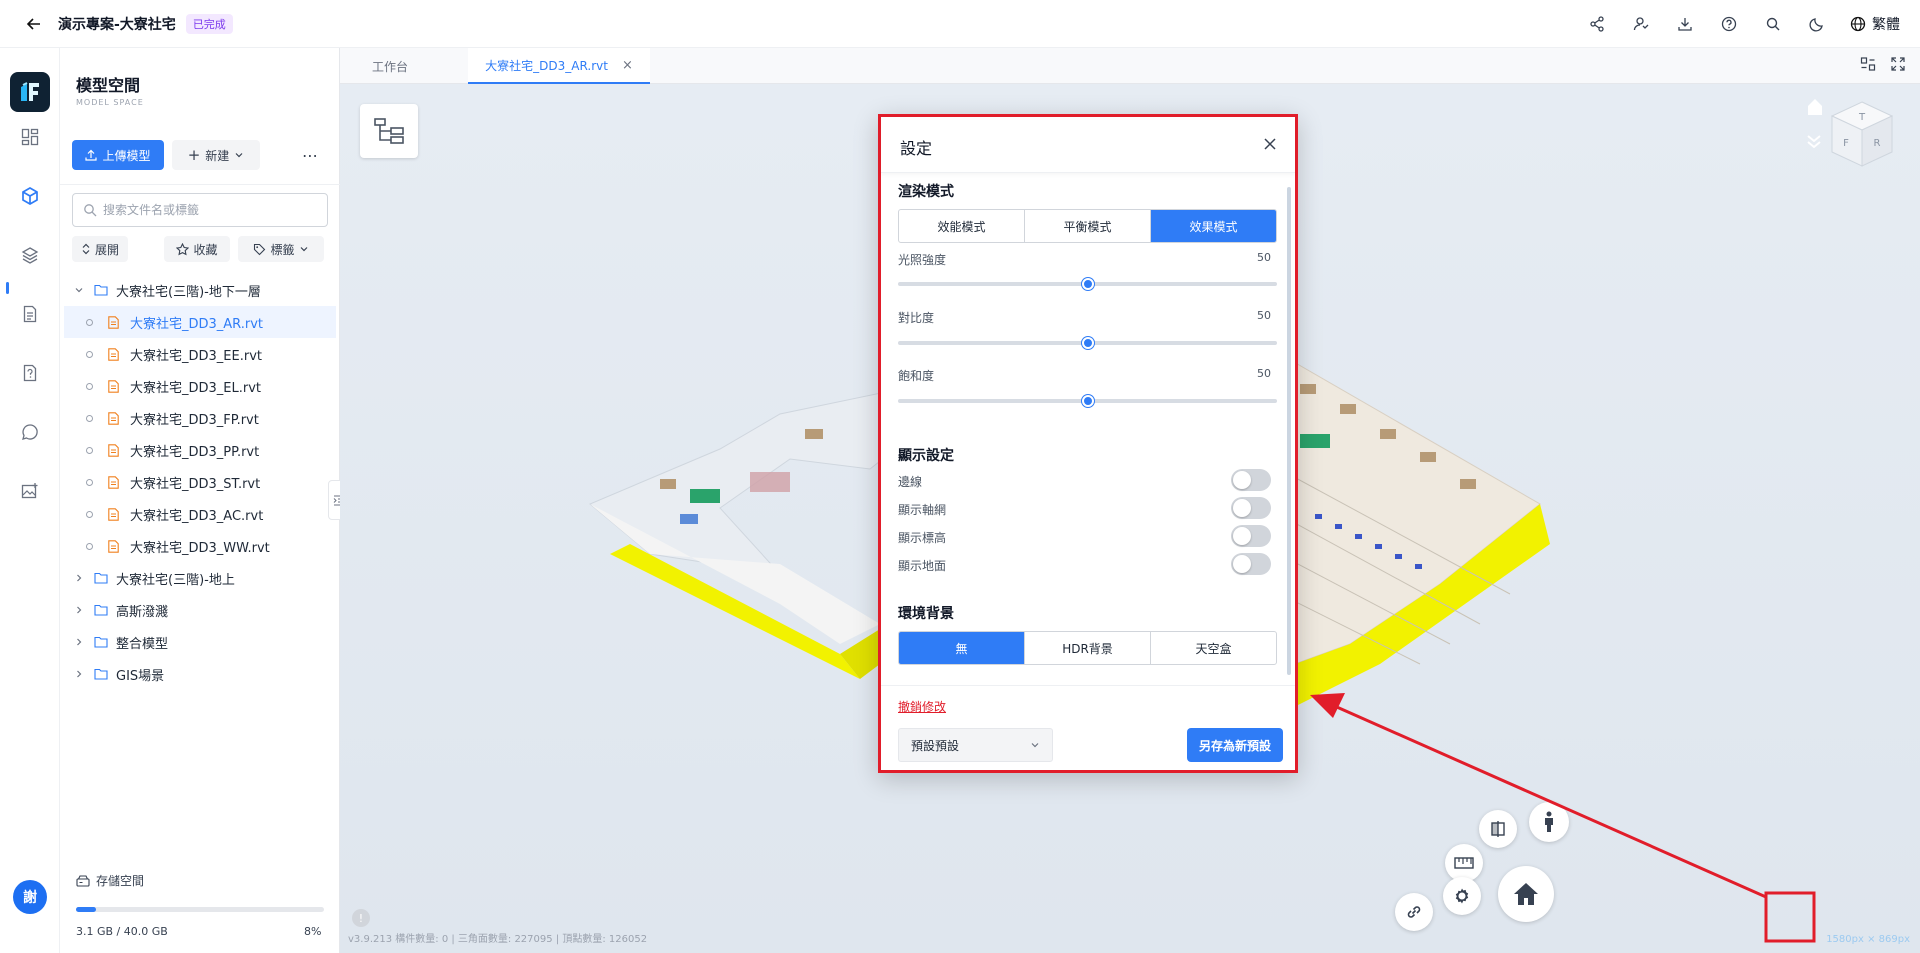  What do you see at coordinates (1270, 144) in the screenshot?
I see `close-icon` at bounding box center [1270, 144].